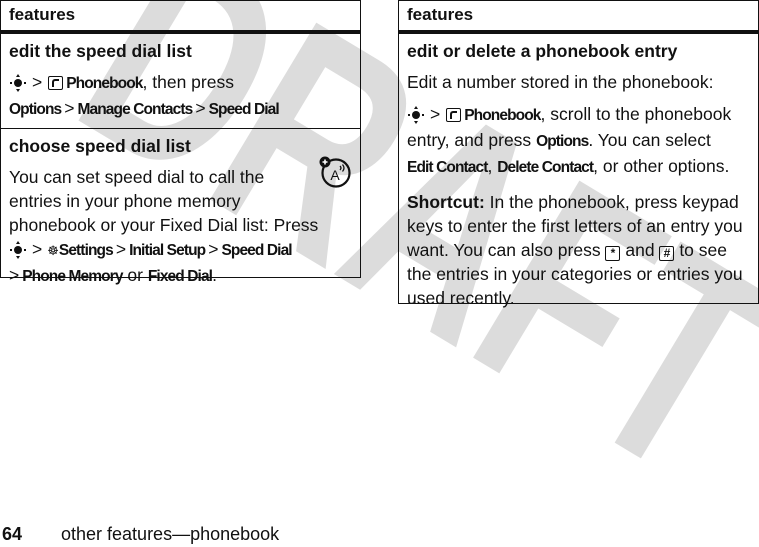 The image size is (759, 547). I want to click on row-title: edit or delete a phonebook entry, so click(542, 51).